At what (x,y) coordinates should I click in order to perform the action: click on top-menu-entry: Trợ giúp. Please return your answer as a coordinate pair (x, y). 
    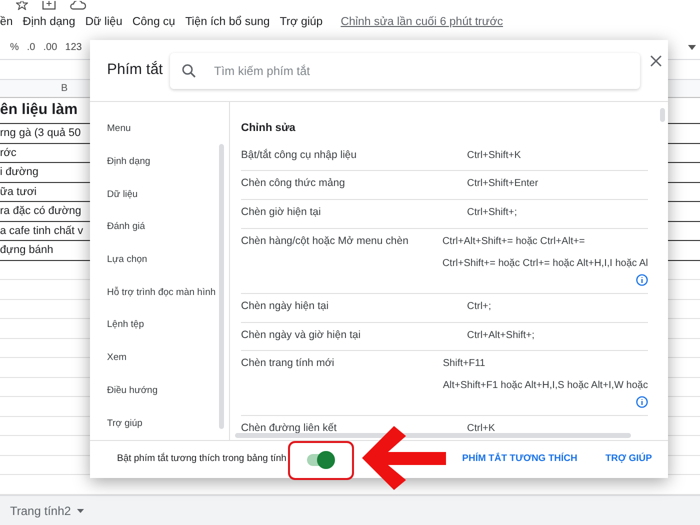
    Looking at the image, I should click on (301, 23).